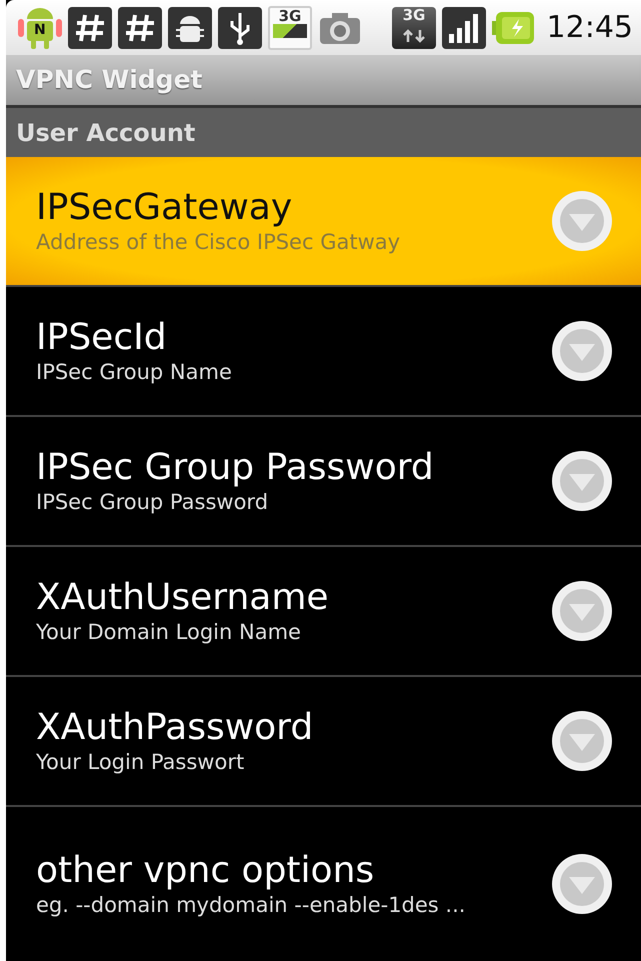 Image resolution: width=641 pixels, height=961 pixels. Describe the element at coordinates (175, 728) in the screenshot. I see `preference-title: XAuthPassword` at that location.